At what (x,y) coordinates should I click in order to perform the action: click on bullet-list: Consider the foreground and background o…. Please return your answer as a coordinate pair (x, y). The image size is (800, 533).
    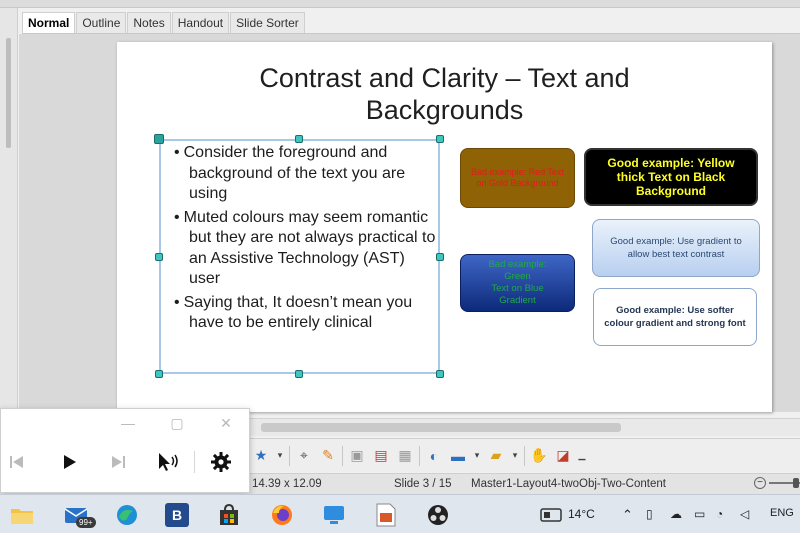
    Looking at the image, I should click on (302, 240).